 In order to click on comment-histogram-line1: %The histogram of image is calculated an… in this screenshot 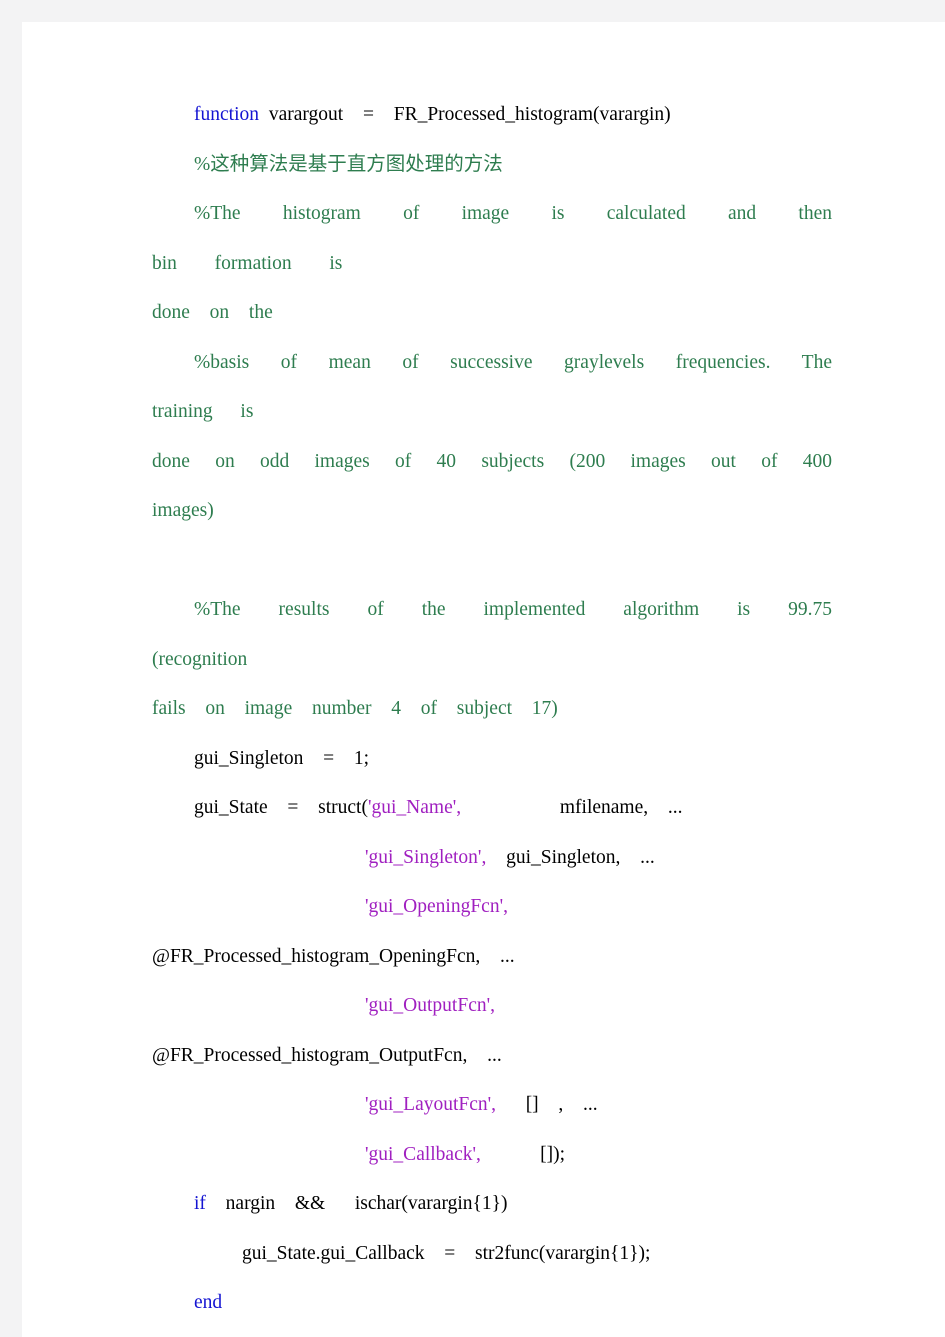, I will do `click(511, 238)`.